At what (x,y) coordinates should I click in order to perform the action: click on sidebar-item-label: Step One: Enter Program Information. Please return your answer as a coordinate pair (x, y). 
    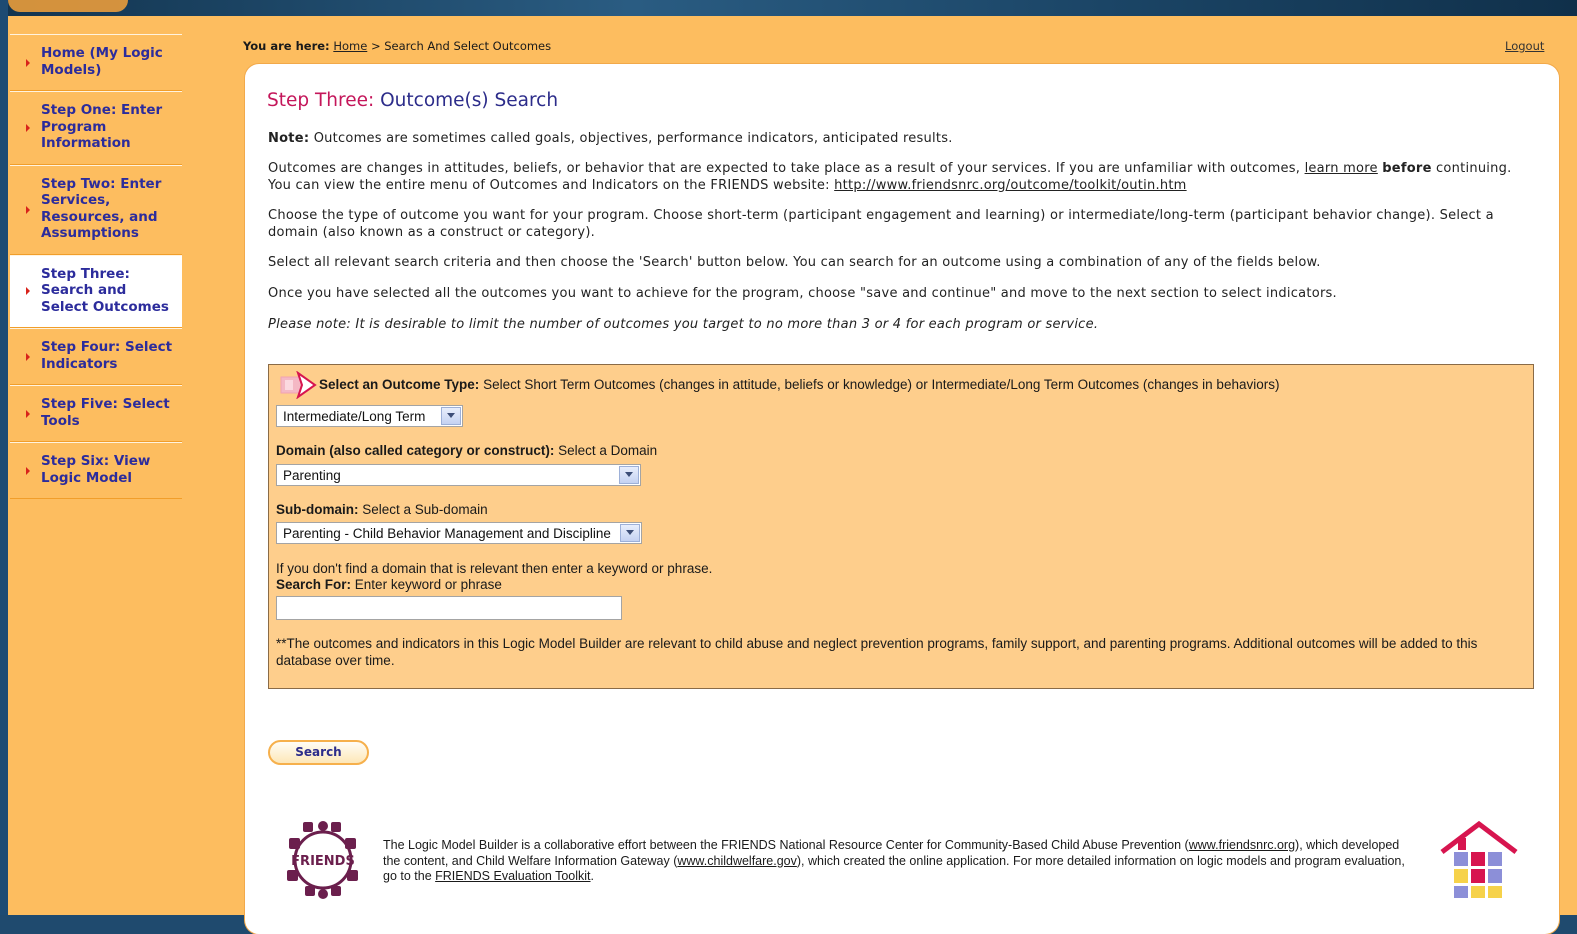
    Looking at the image, I should click on (102, 126).